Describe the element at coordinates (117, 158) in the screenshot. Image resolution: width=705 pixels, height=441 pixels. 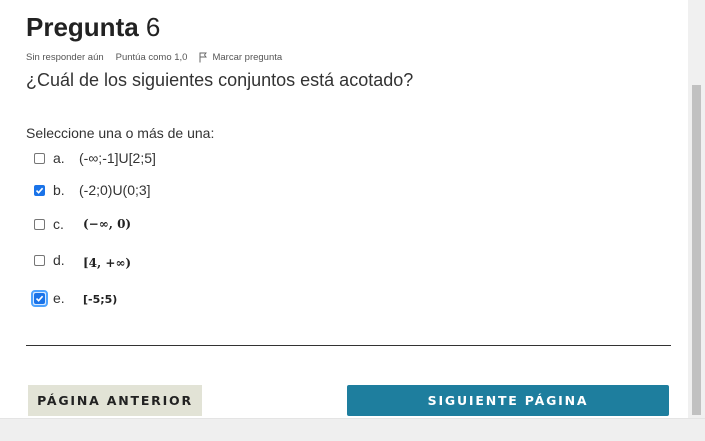
I see `option-a-text: (-∞;-1]U[2;5]` at that location.